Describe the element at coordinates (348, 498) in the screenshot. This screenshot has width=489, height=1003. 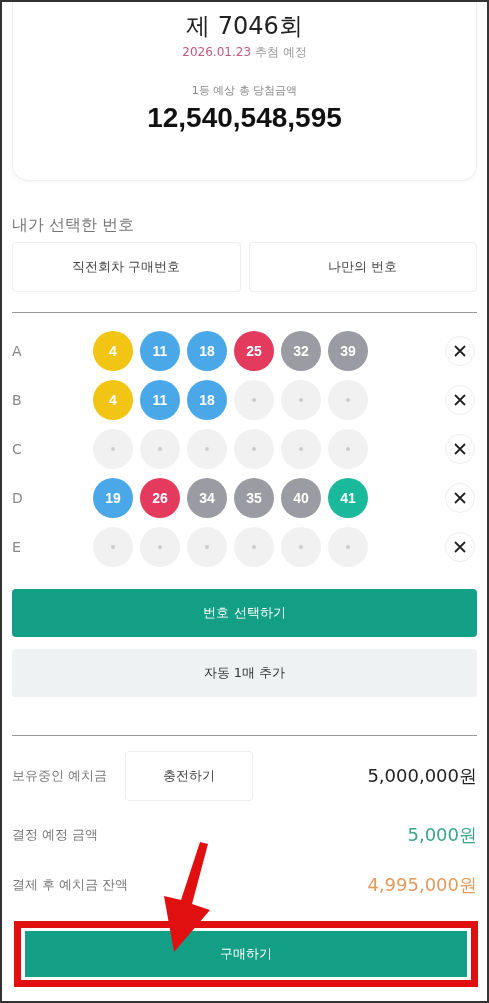
I see `lotto-ball: 41` at that location.